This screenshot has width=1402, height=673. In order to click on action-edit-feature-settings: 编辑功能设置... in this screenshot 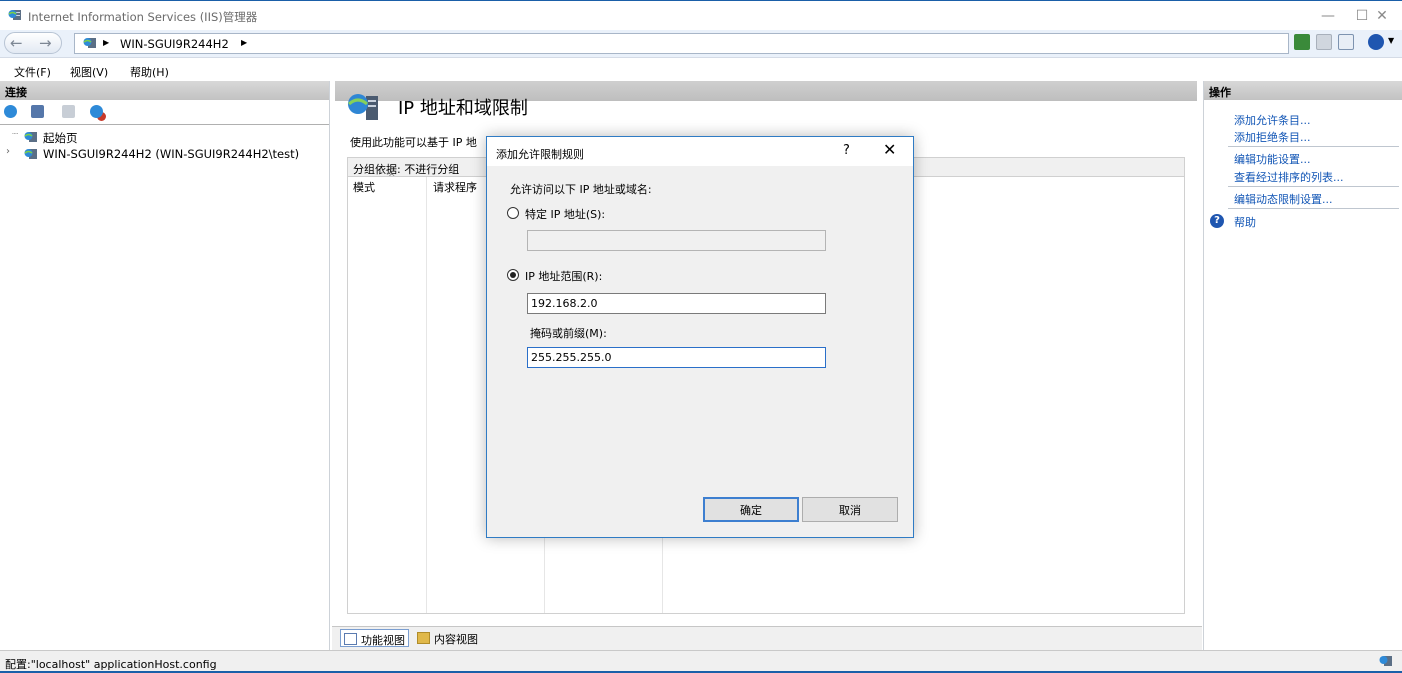, I will do `click(1272, 159)`.